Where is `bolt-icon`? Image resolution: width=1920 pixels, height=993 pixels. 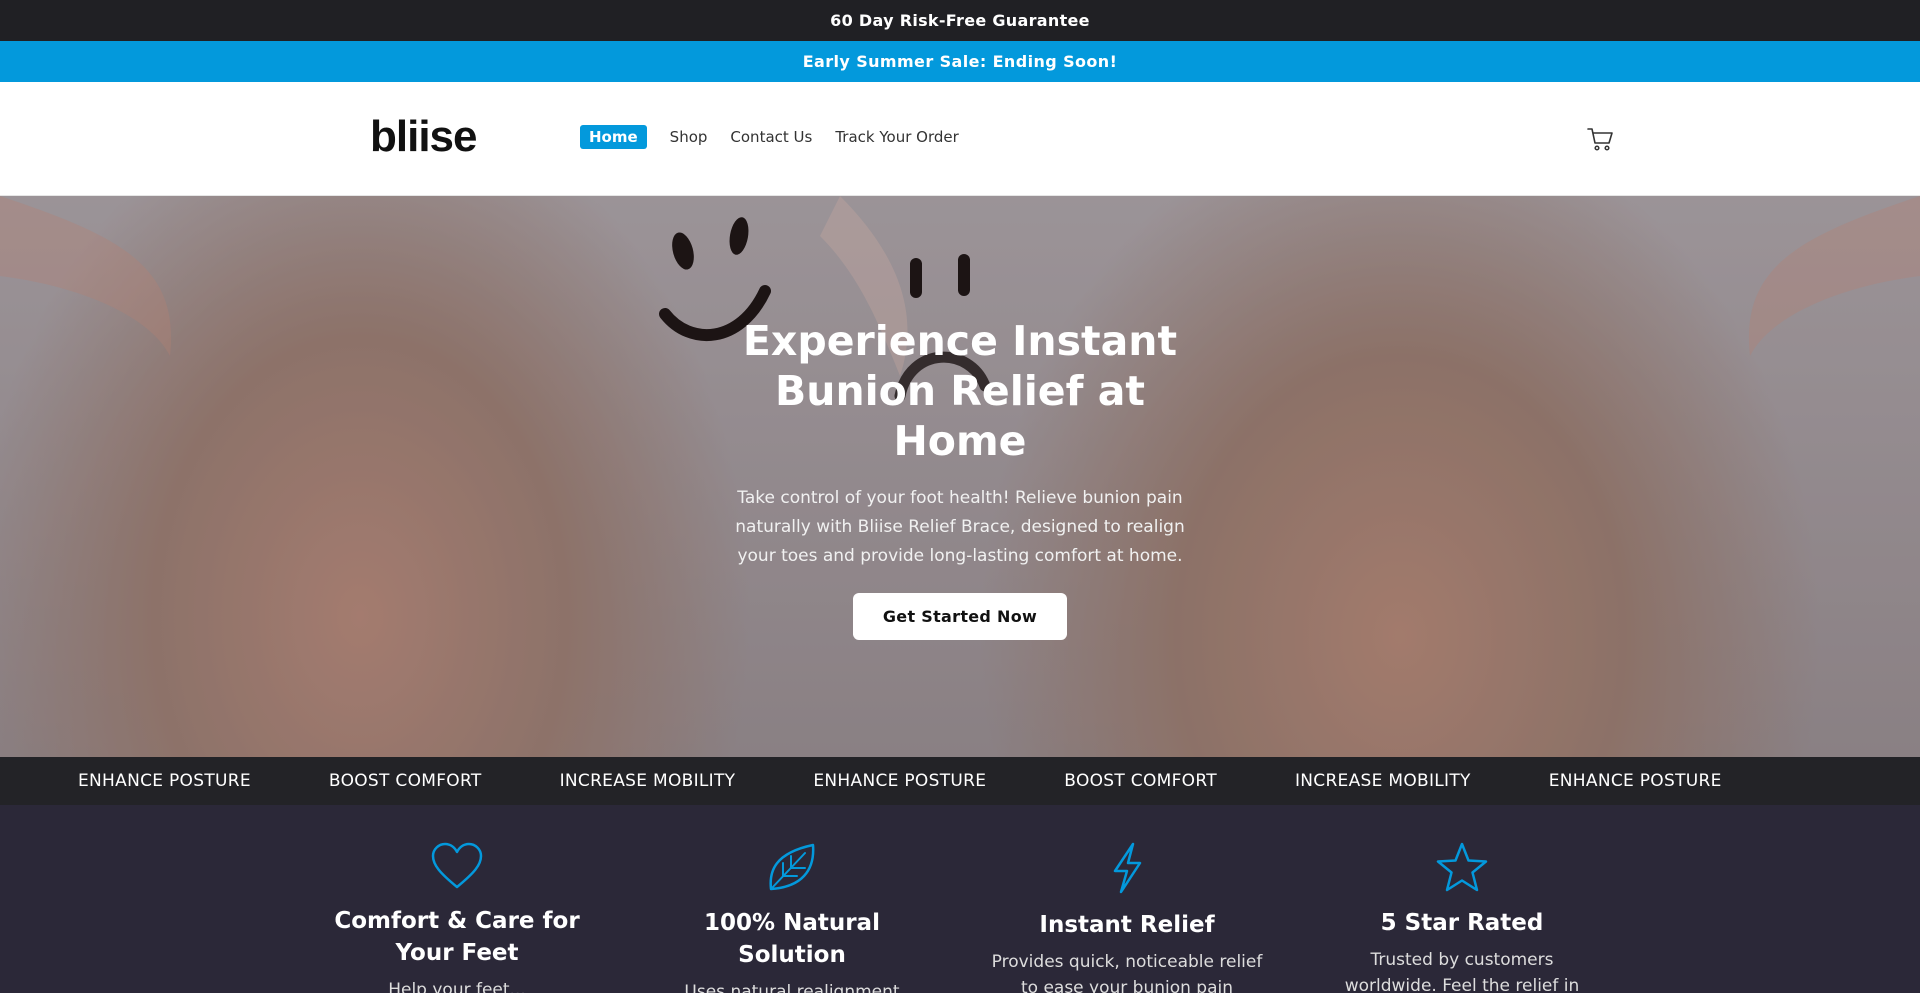 bolt-icon is located at coordinates (1127, 868).